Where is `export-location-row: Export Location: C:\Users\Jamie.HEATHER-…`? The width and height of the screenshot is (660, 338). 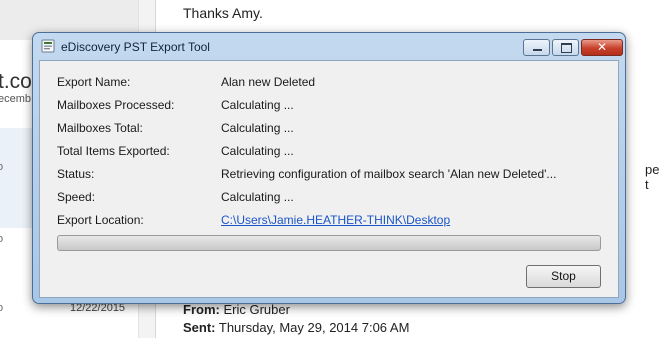 export-location-row: Export Location: C:\Users\Jamie.HEATHER-… is located at coordinates (329, 222).